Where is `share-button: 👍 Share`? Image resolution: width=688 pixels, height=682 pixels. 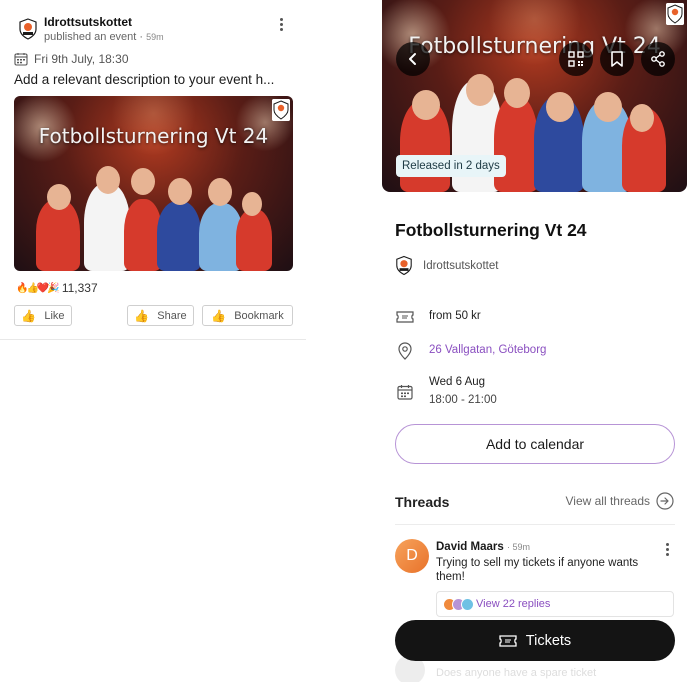
share-button: 👍 Share is located at coordinates (160, 315).